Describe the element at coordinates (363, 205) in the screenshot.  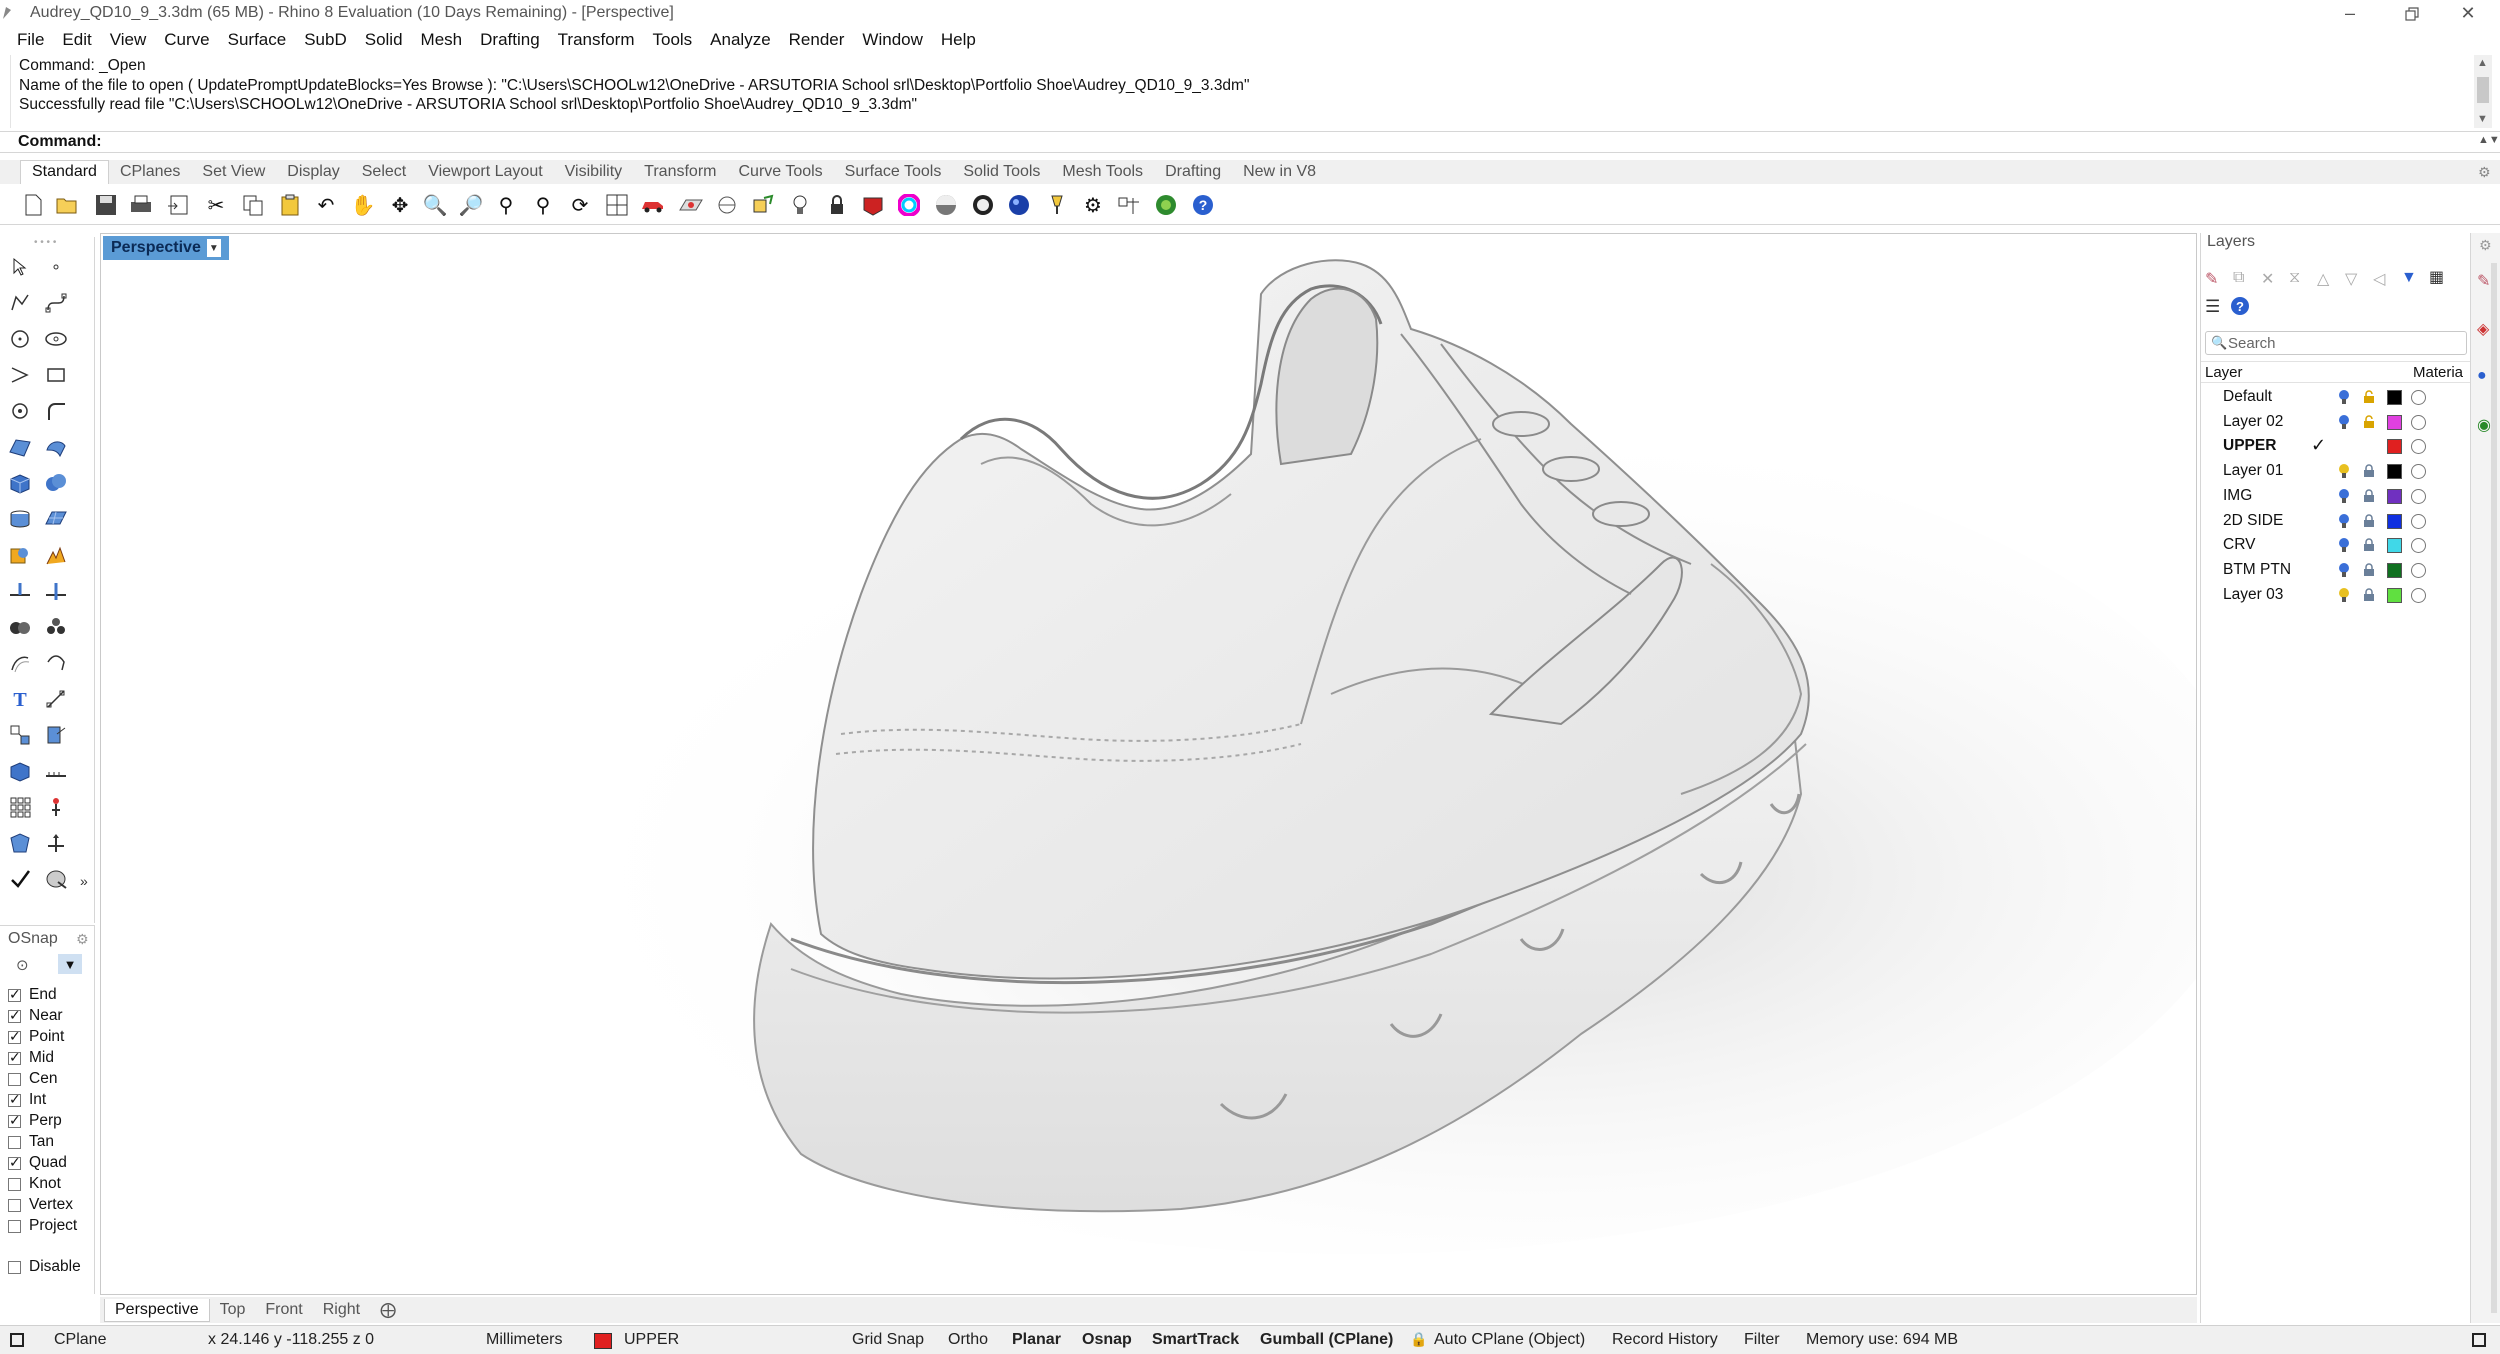
I see `pan-icon: ✋` at that location.